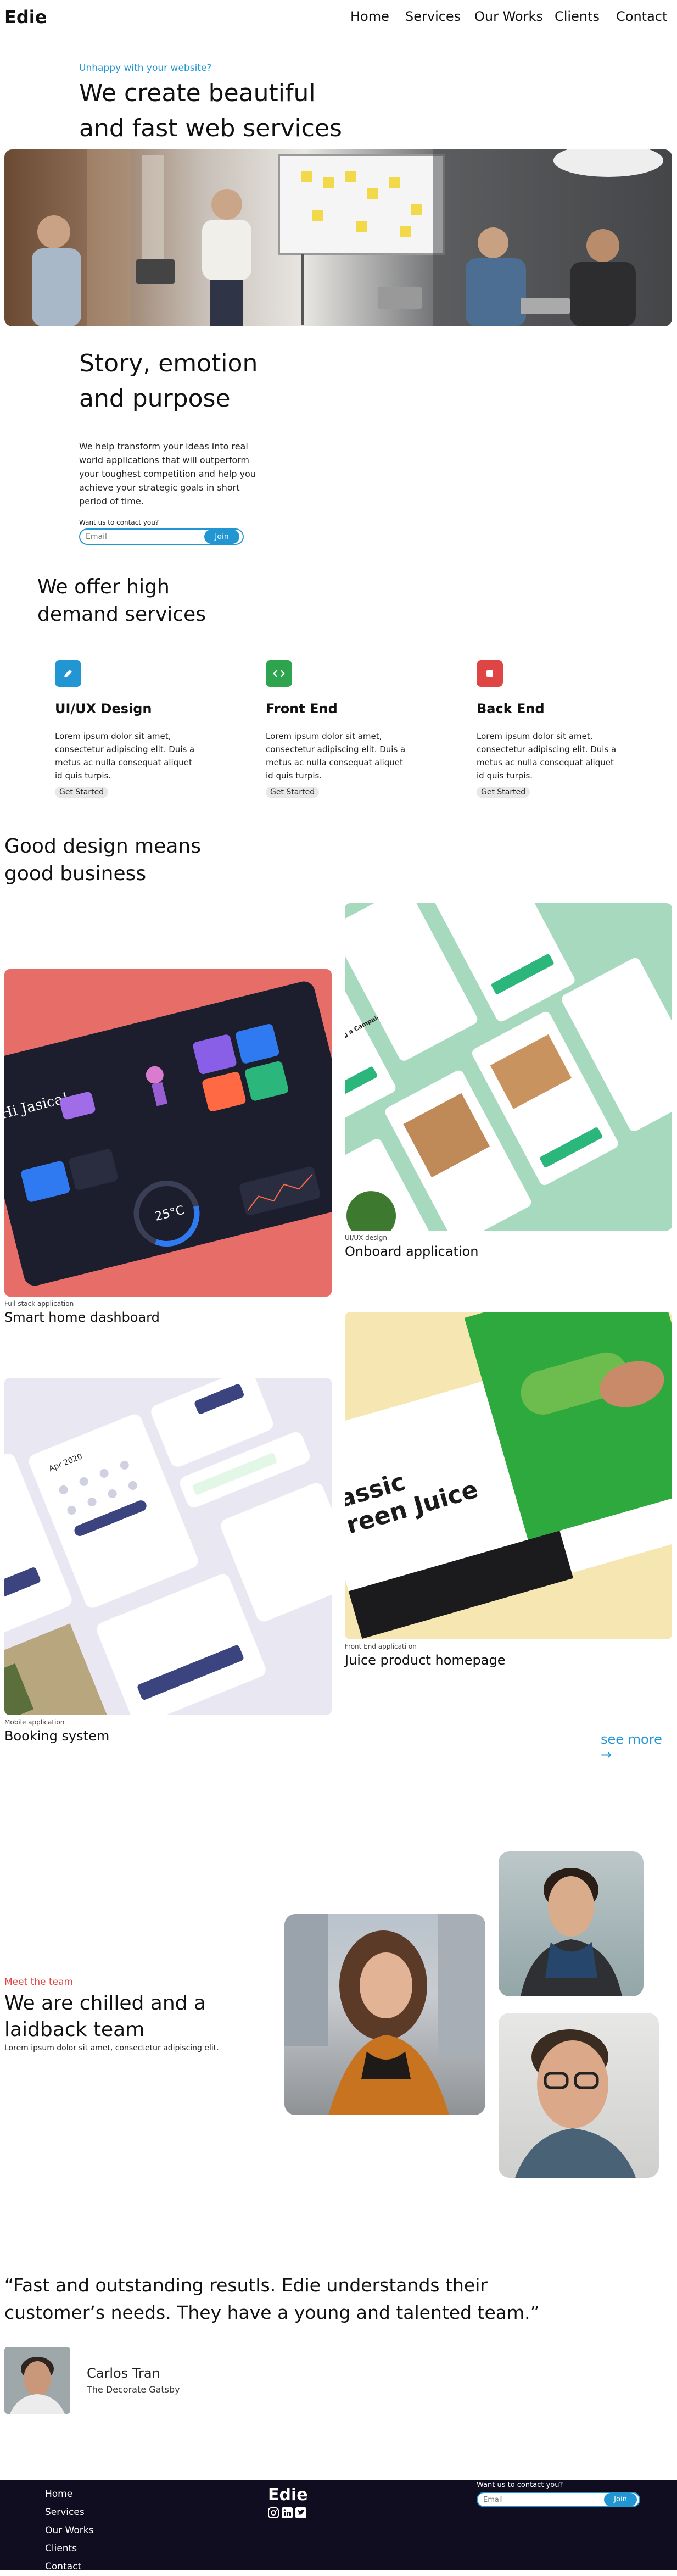 Image resolution: width=677 pixels, height=2576 pixels. What do you see at coordinates (39, 1304) in the screenshot?
I see `project-caption-smart-home: Full stack application` at bounding box center [39, 1304].